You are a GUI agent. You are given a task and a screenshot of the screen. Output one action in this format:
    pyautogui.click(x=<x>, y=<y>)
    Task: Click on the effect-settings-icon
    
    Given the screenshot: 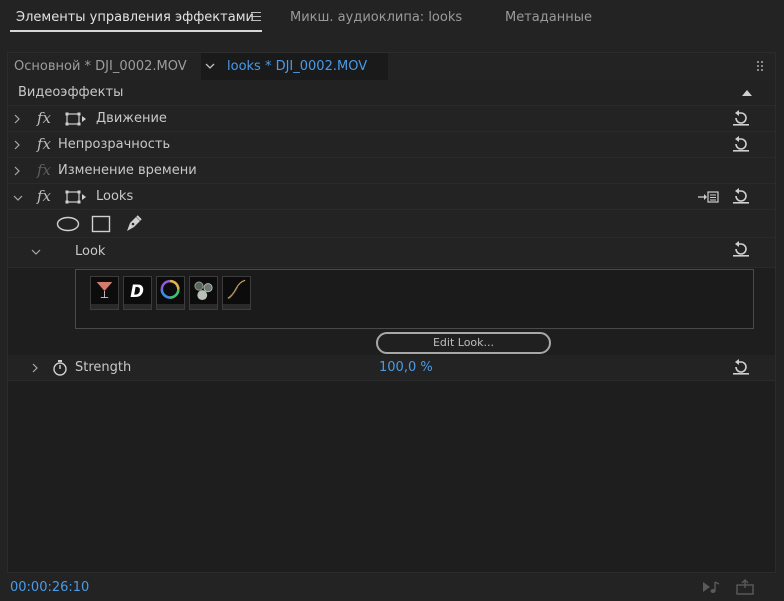 What is the action you would take?
    pyautogui.click(x=708, y=197)
    